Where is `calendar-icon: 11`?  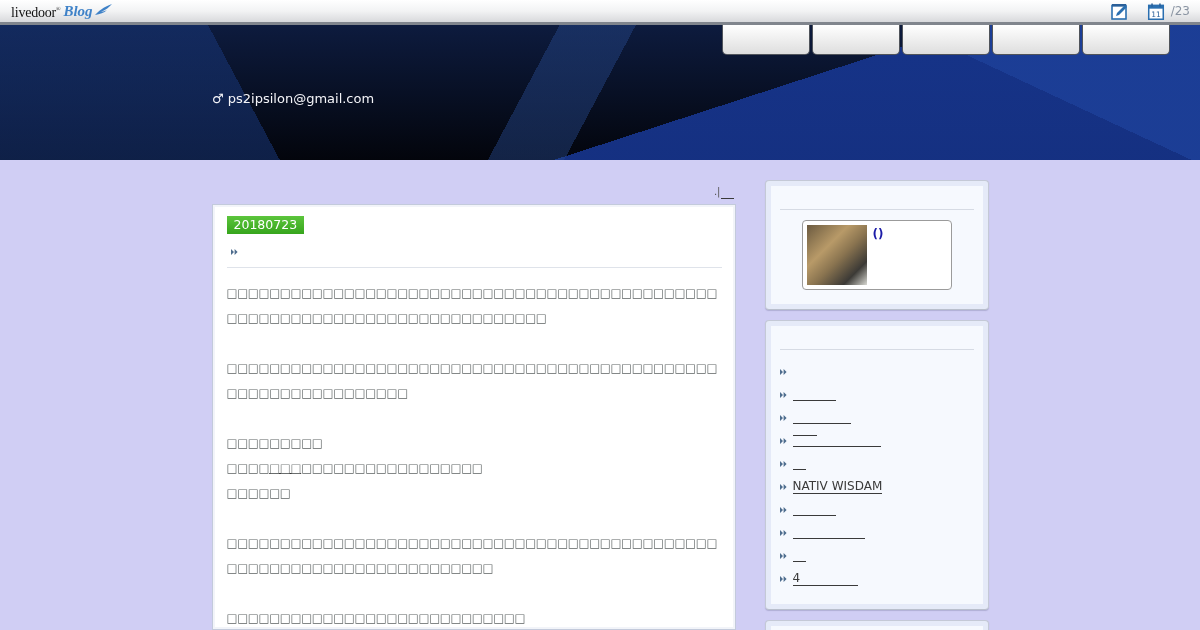
calendar-icon: 11 is located at coordinates (1155, 11).